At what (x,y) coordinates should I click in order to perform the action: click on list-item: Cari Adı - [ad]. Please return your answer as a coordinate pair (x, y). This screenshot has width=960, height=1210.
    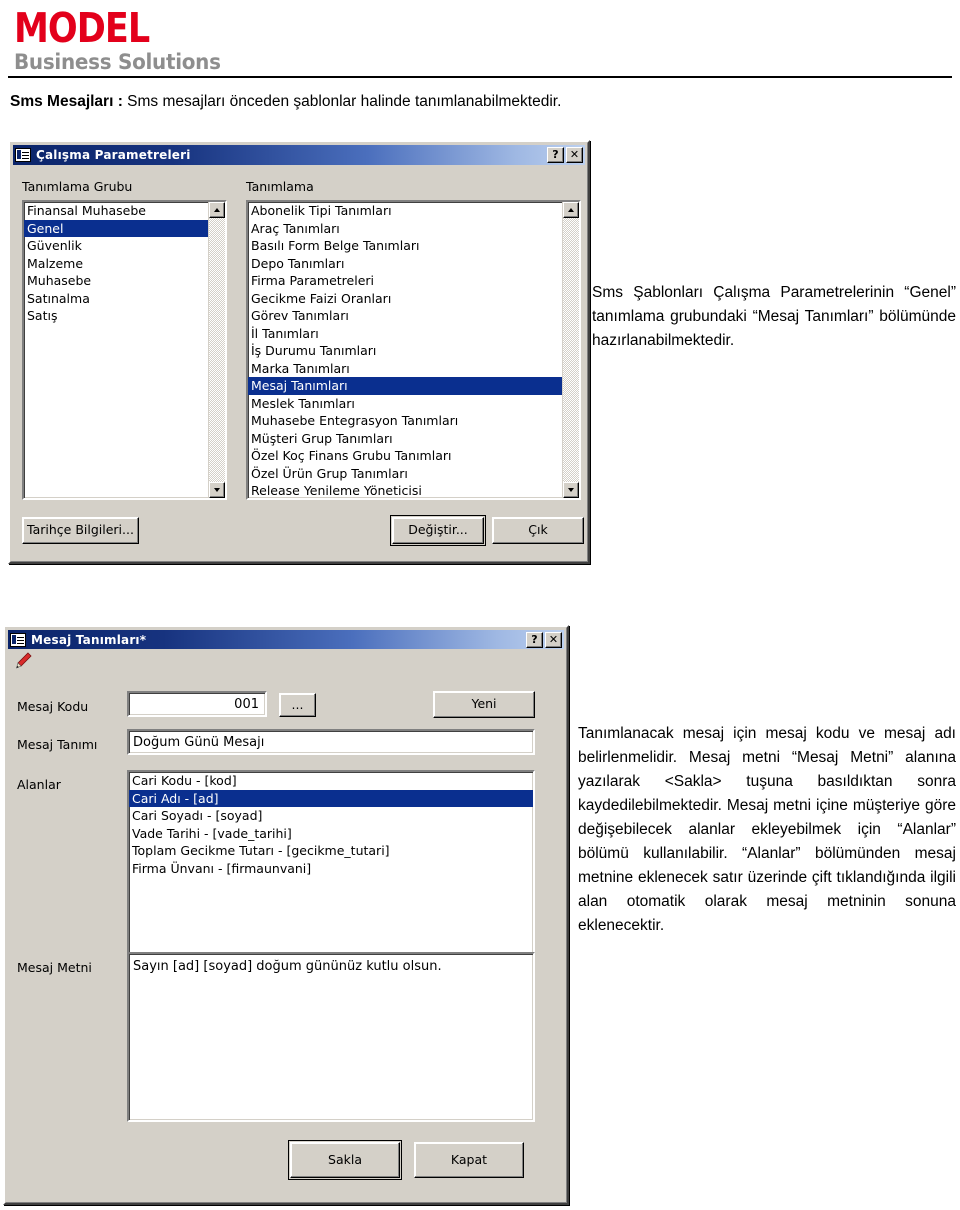
    Looking at the image, I should click on (331, 798).